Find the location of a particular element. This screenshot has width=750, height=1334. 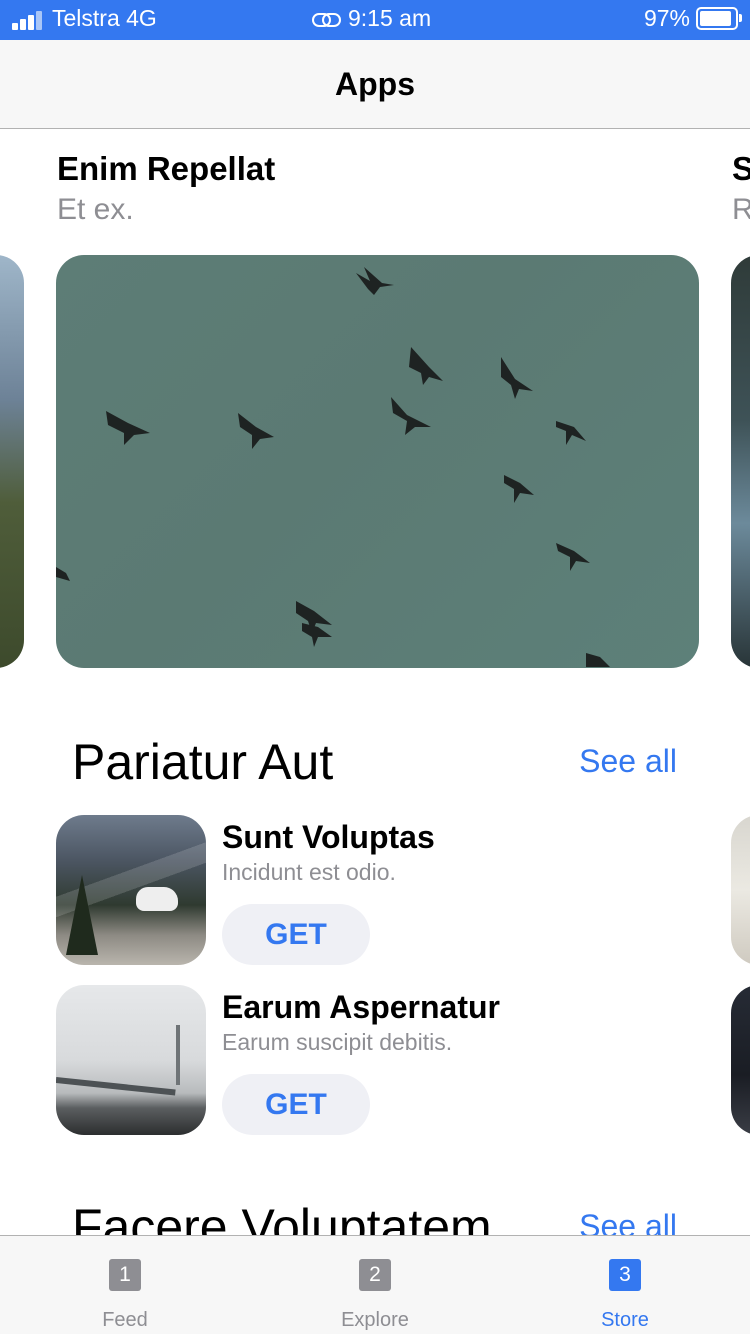

time-group: 9:15 am is located at coordinates (371, 18).